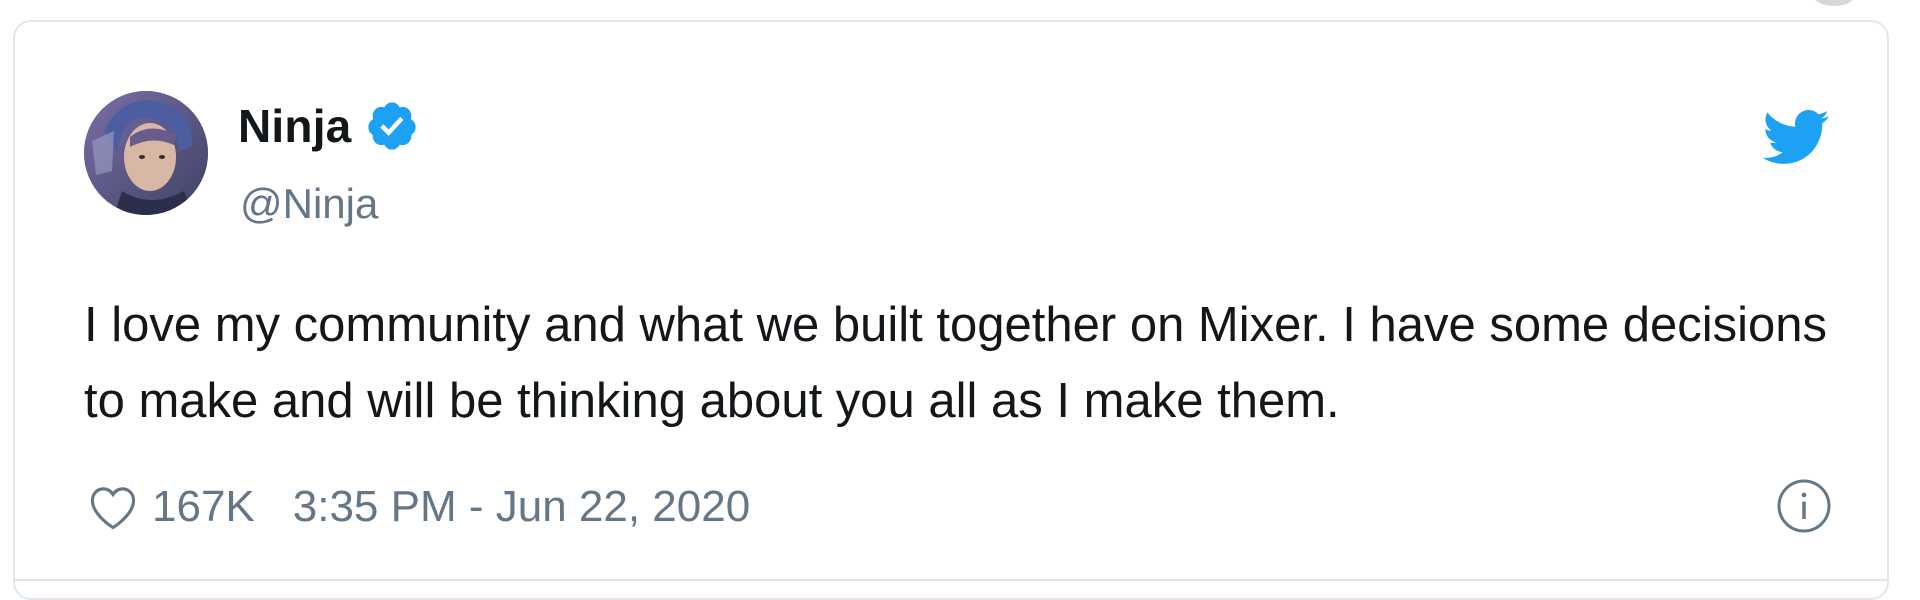  I want to click on author-name-row: Ninja, so click(328, 126).